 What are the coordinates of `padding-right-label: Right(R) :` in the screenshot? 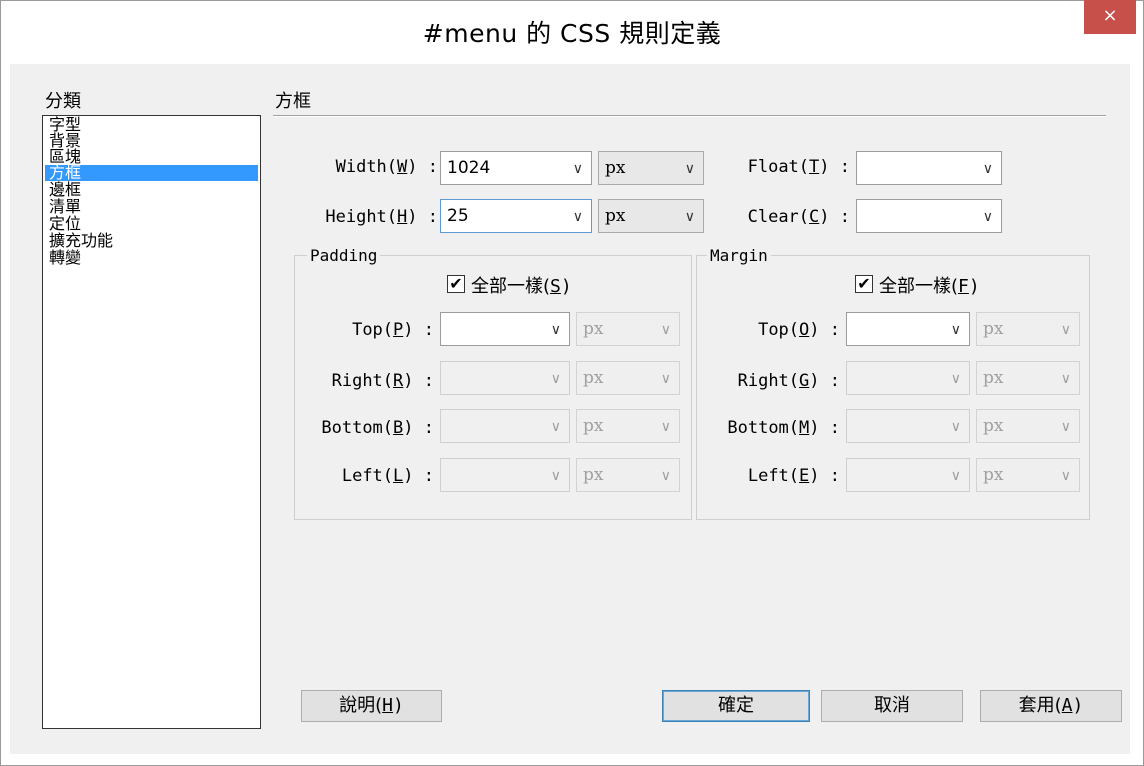 It's located at (382, 381).